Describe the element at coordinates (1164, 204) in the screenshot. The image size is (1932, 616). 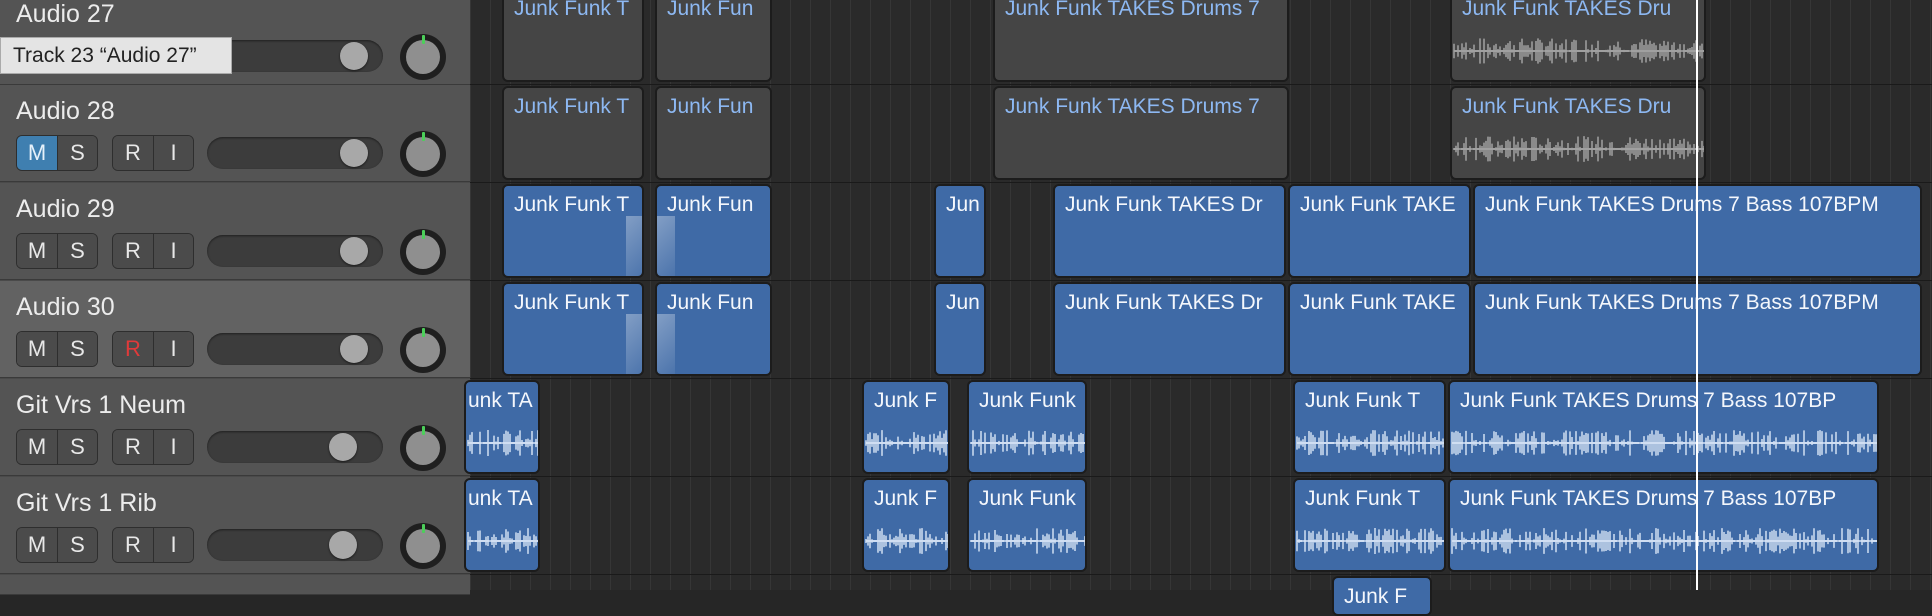
I see `region-title: Junk Funk TAKES Dr` at that location.